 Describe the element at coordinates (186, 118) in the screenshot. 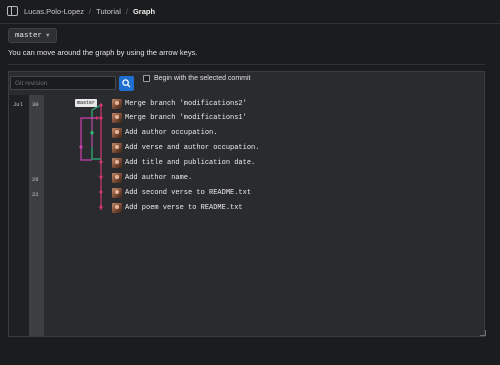

I see `commit-message: Merge branch 'modifications1'` at that location.